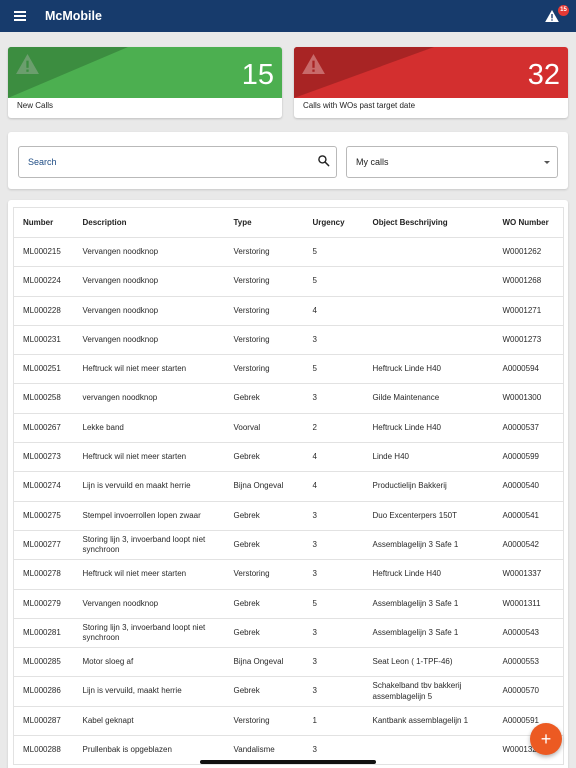  I want to click on table-cell: ML000285, so click(43, 662).